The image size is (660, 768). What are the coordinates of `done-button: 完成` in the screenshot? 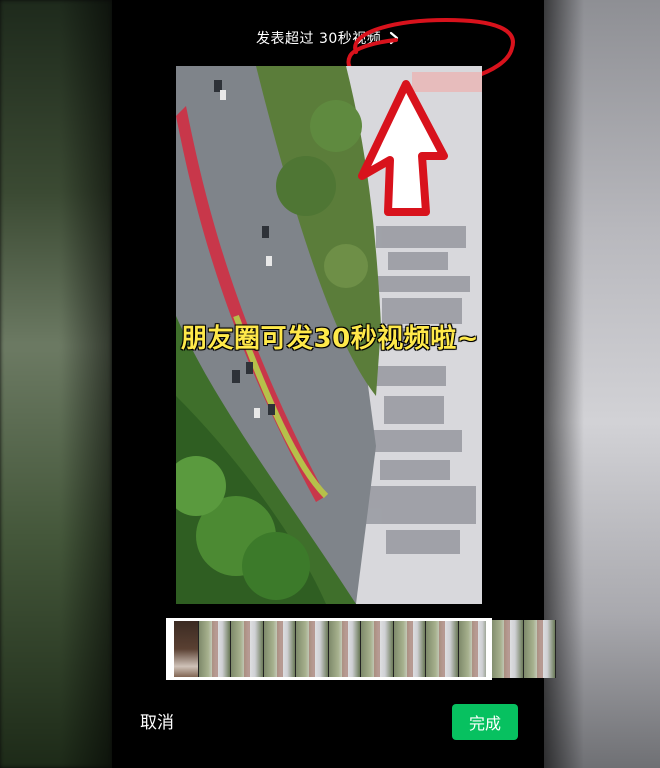 It's located at (485, 722).